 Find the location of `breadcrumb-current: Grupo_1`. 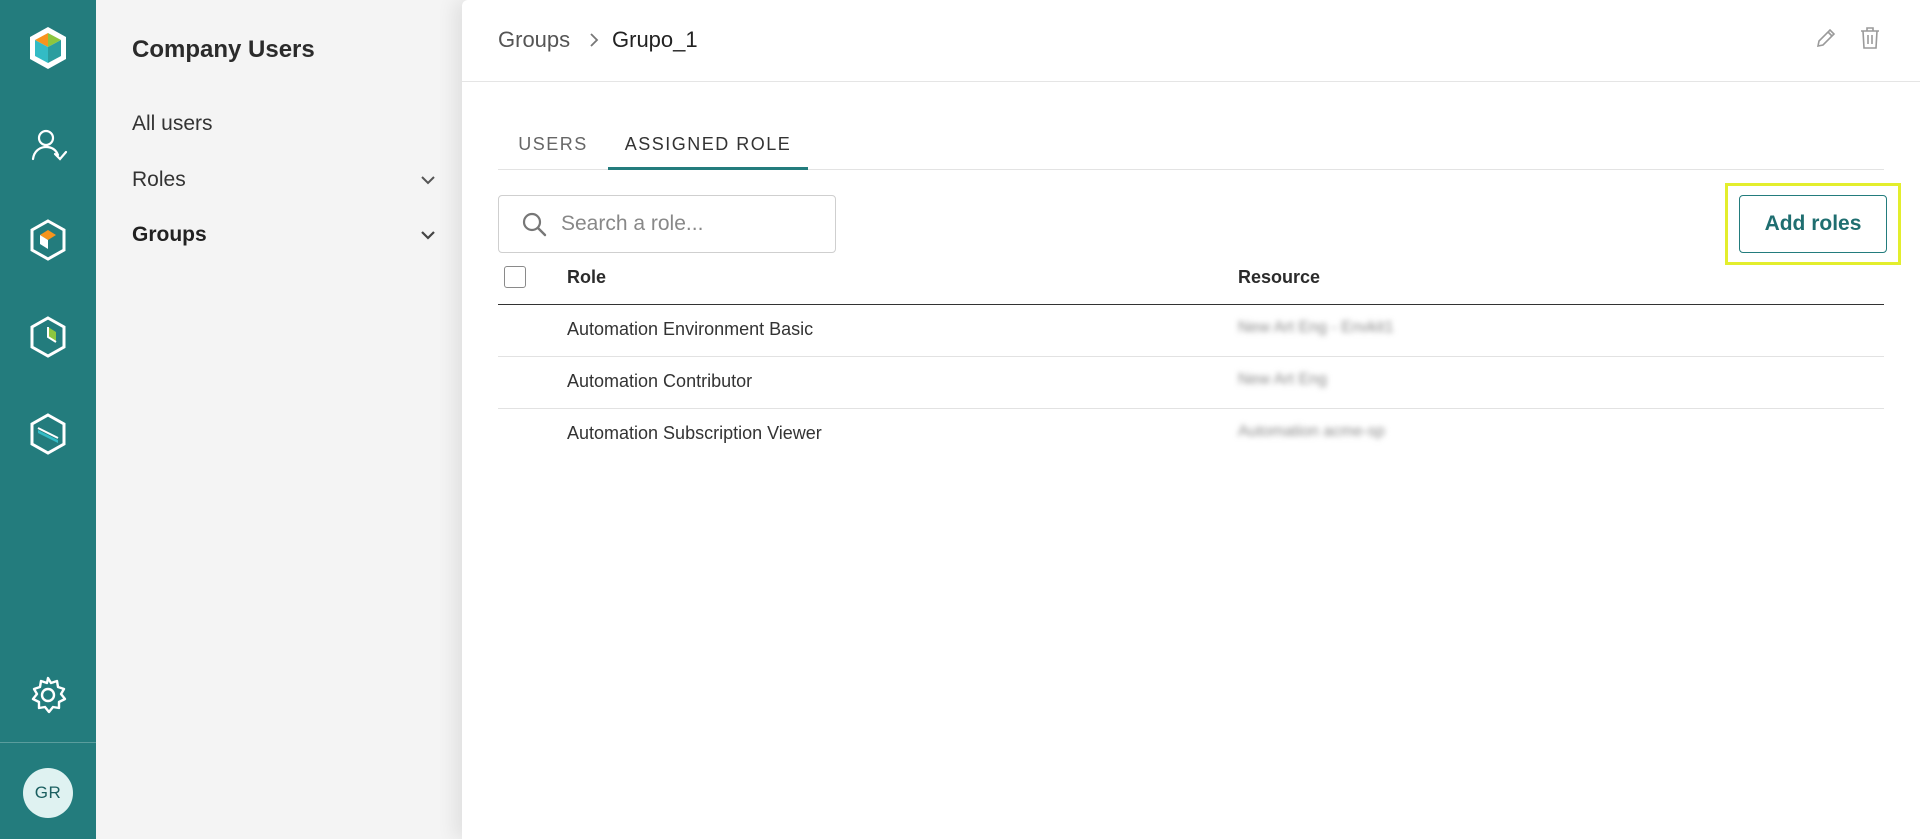

breadcrumb-current: Grupo_1 is located at coordinates (655, 39).